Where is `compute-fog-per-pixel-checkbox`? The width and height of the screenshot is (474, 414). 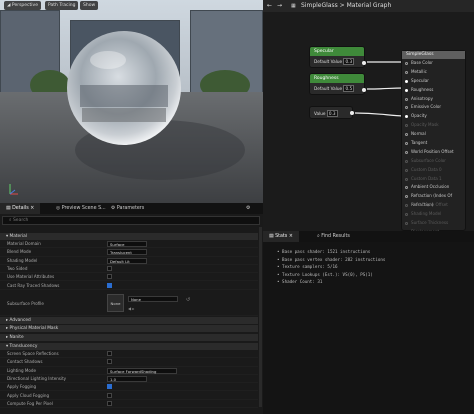
compute-fog-per-pixel-checkbox is located at coordinates (109, 403).